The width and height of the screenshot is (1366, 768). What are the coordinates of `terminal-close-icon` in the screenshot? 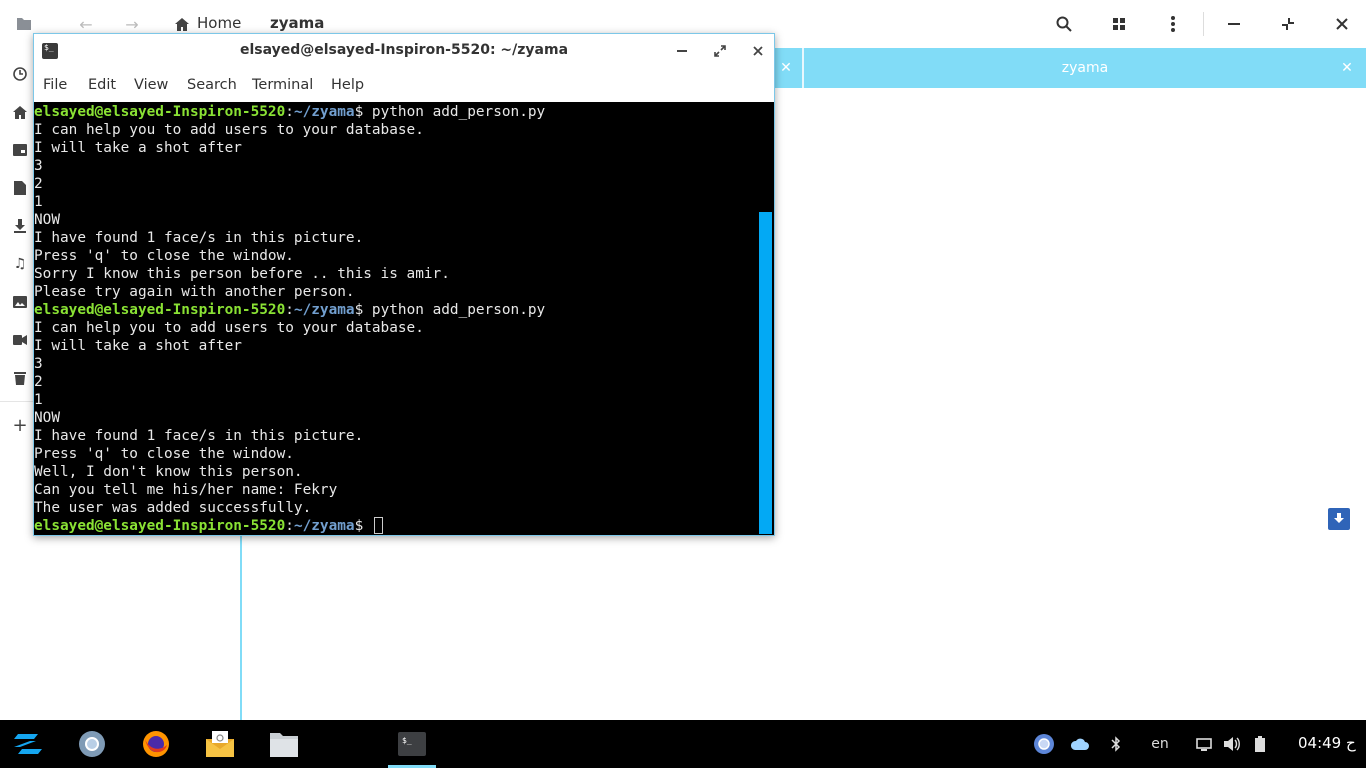 It's located at (758, 51).